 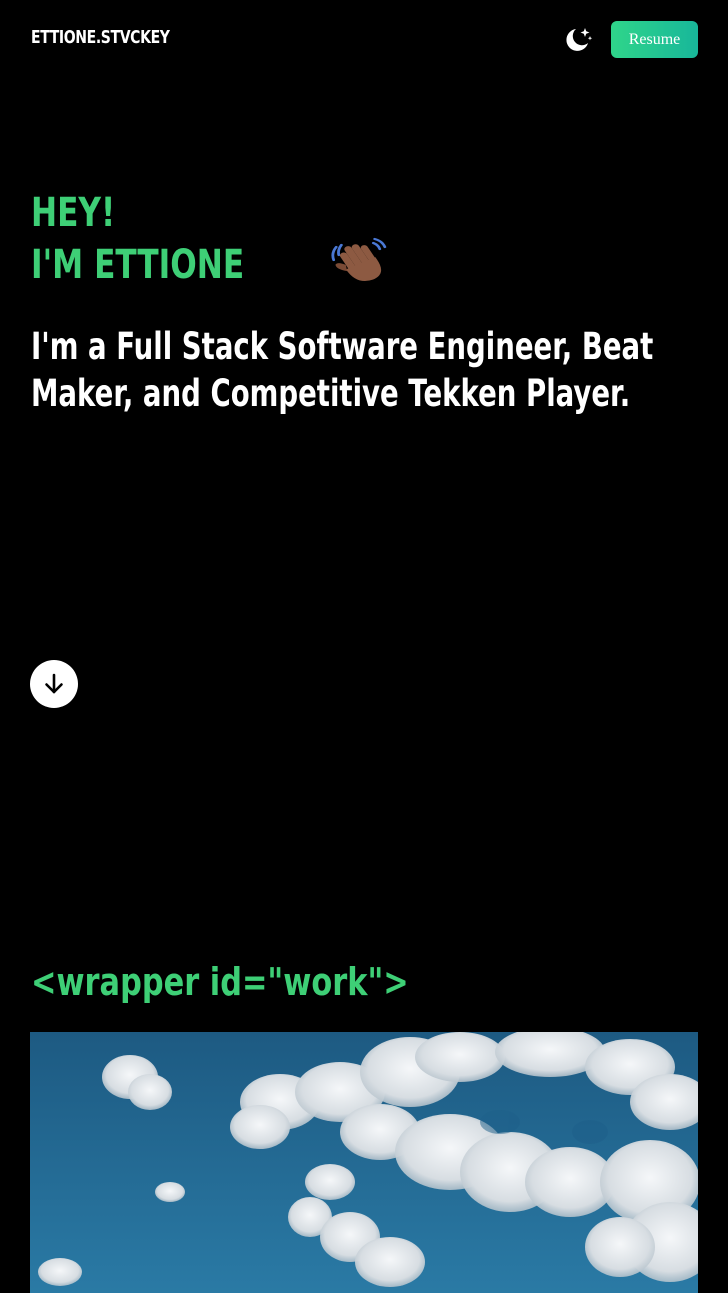 I want to click on greeting-line-2-row: I'M ETTIONE, so click(x=371, y=265).